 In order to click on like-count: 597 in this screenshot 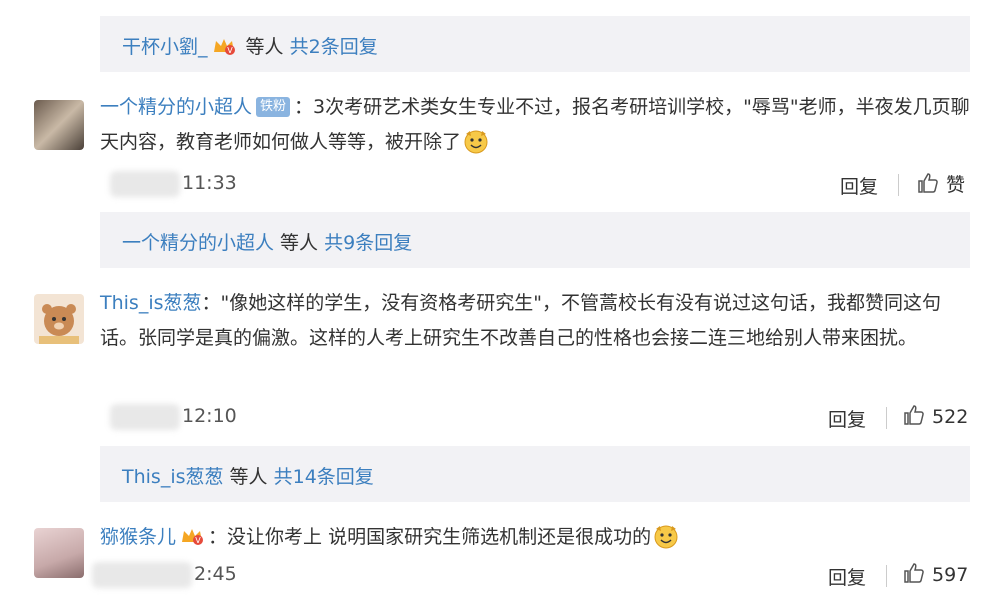, I will do `click(950, 575)`.